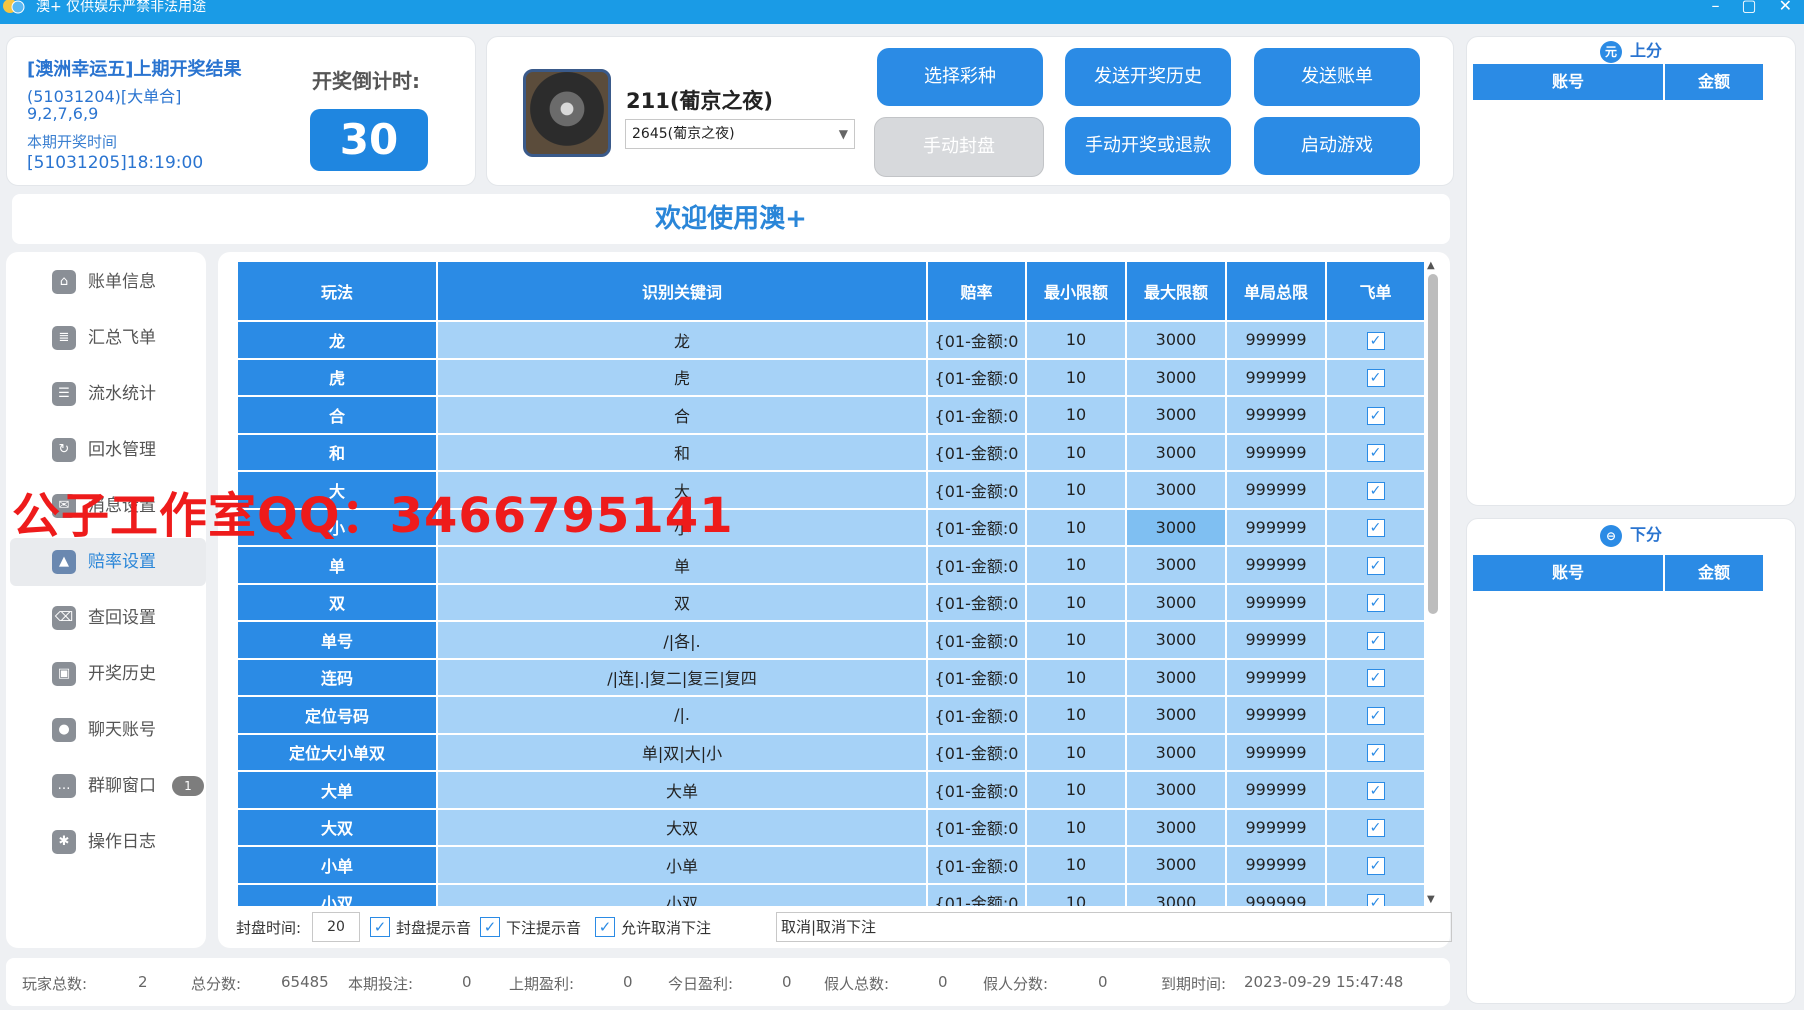 This screenshot has width=1804, height=1010. I want to click on keyword-cell: 合, so click(682, 415).